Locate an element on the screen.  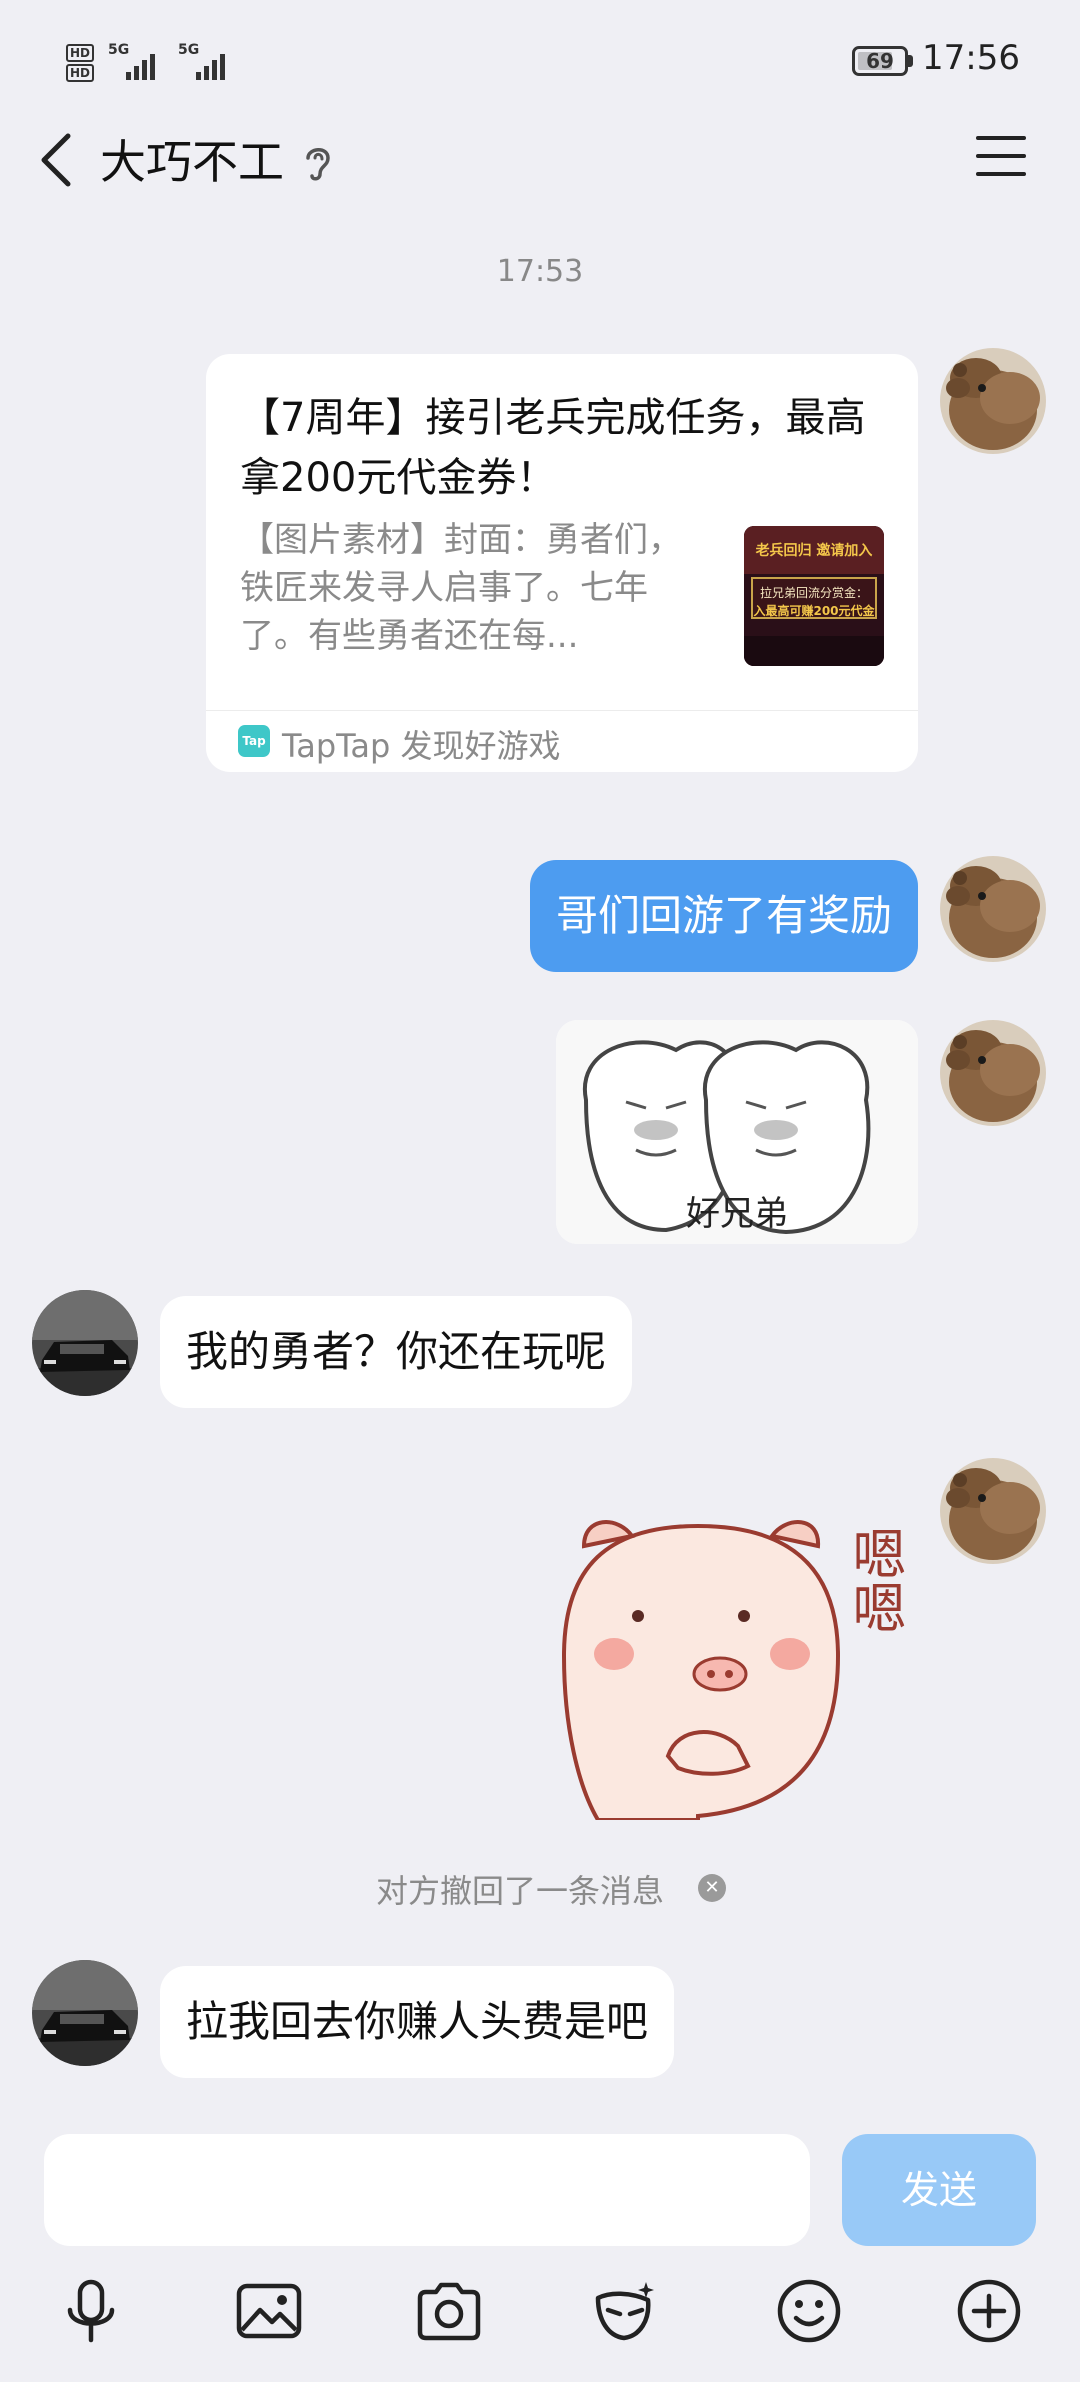
thumb-line: 拉兄弟回流分赏金： is located at coordinates (813, 593).